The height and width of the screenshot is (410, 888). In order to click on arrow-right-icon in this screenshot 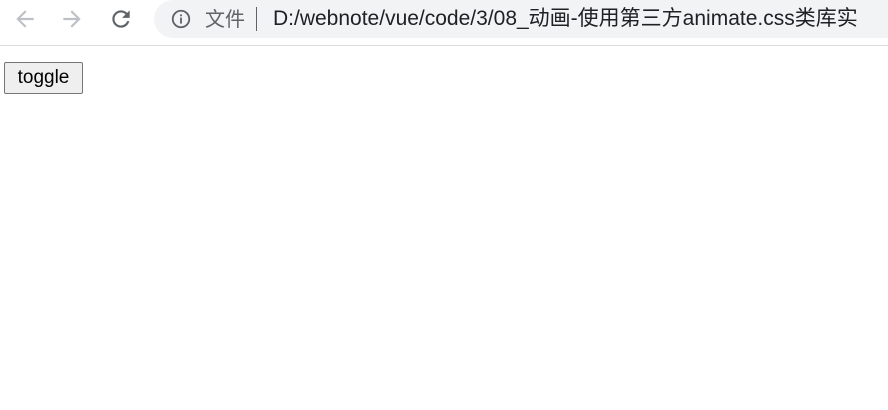, I will do `click(72, 19)`.